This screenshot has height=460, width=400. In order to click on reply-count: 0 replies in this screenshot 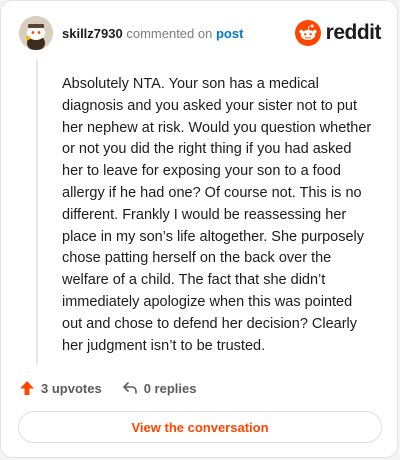, I will do `click(170, 388)`.